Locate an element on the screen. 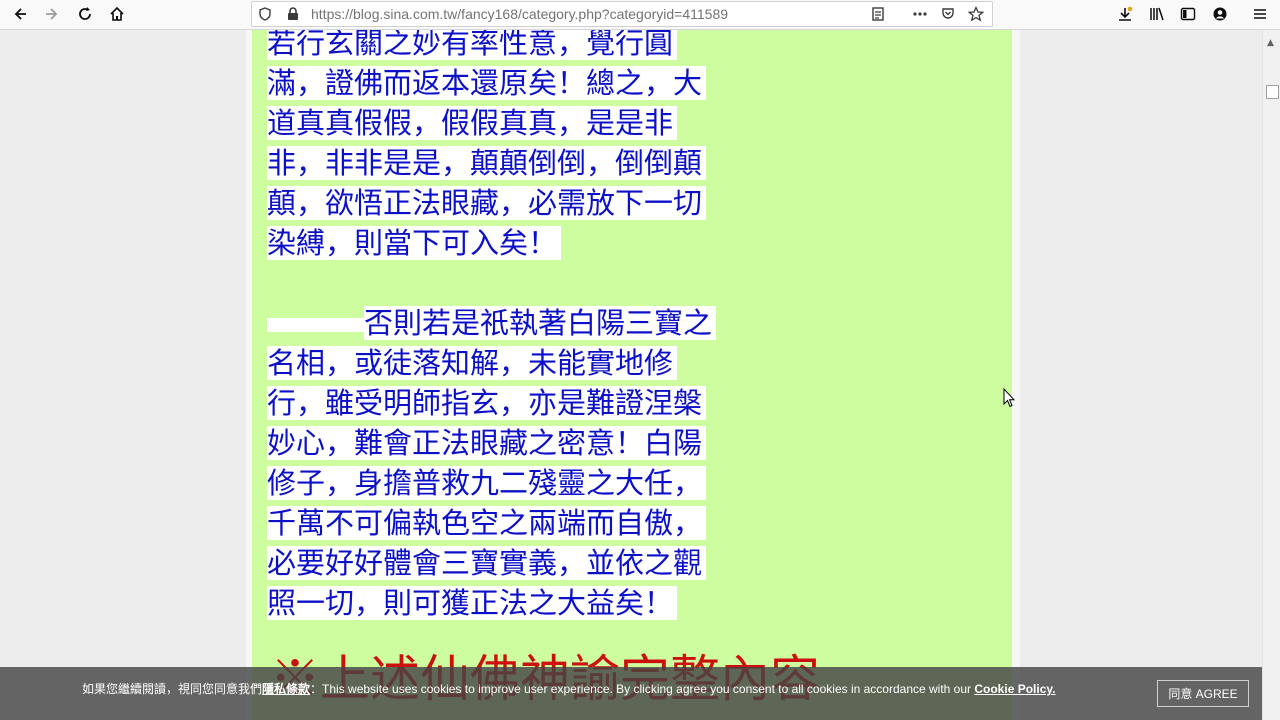  agree-button: 同意 AGREE is located at coordinates (1203, 693).